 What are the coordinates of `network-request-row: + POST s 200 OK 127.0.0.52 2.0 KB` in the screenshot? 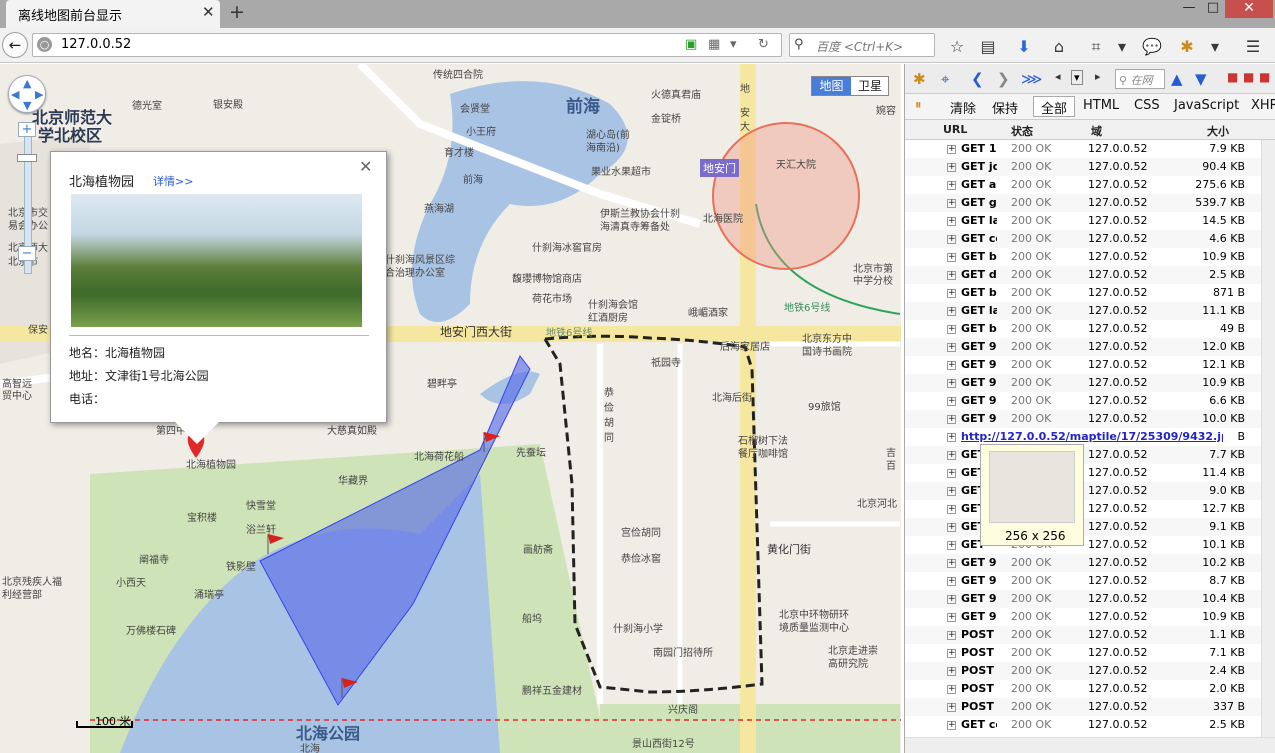 It's located at (1083, 689).